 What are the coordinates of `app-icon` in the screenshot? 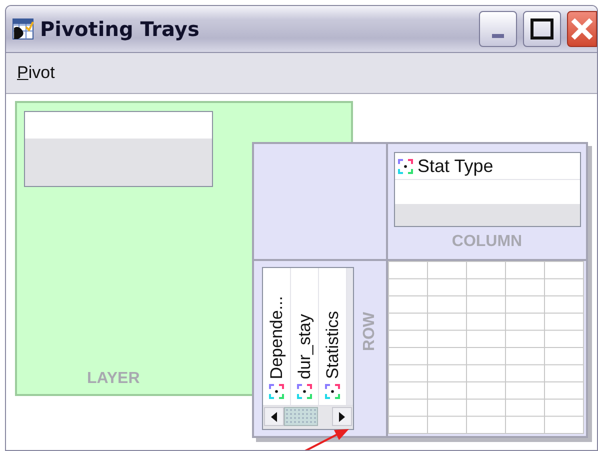 It's located at (23, 29).